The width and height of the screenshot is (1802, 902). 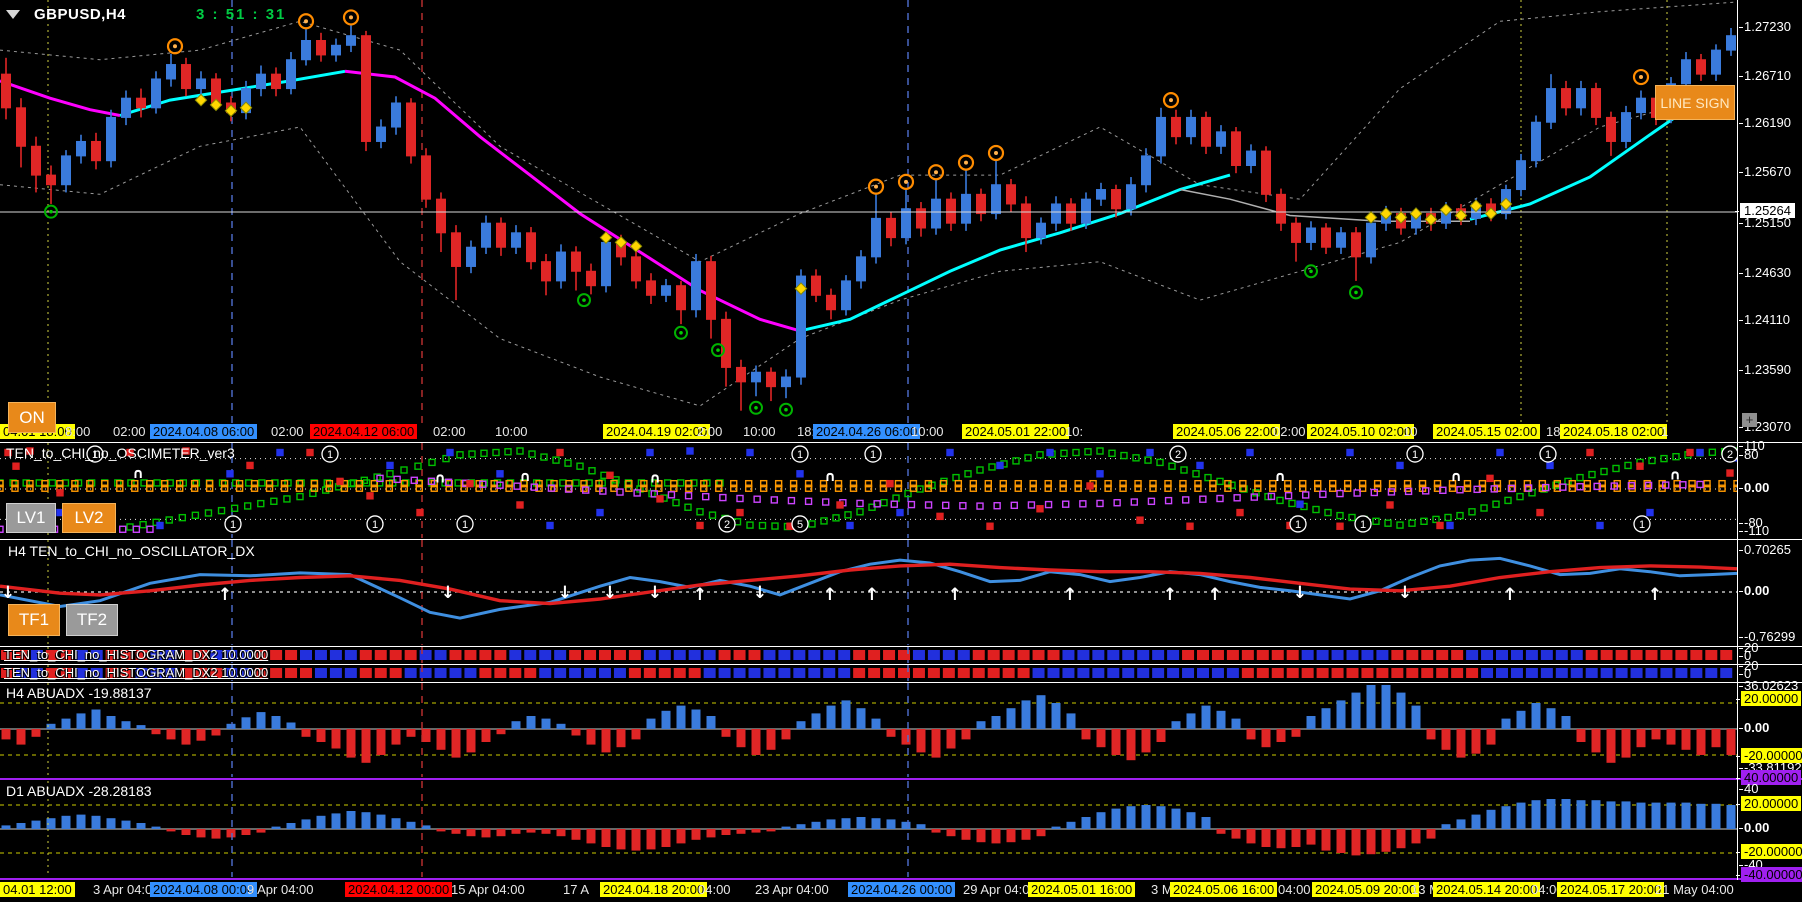 I want to click on on-button: ON, so click(x=32, y=417).